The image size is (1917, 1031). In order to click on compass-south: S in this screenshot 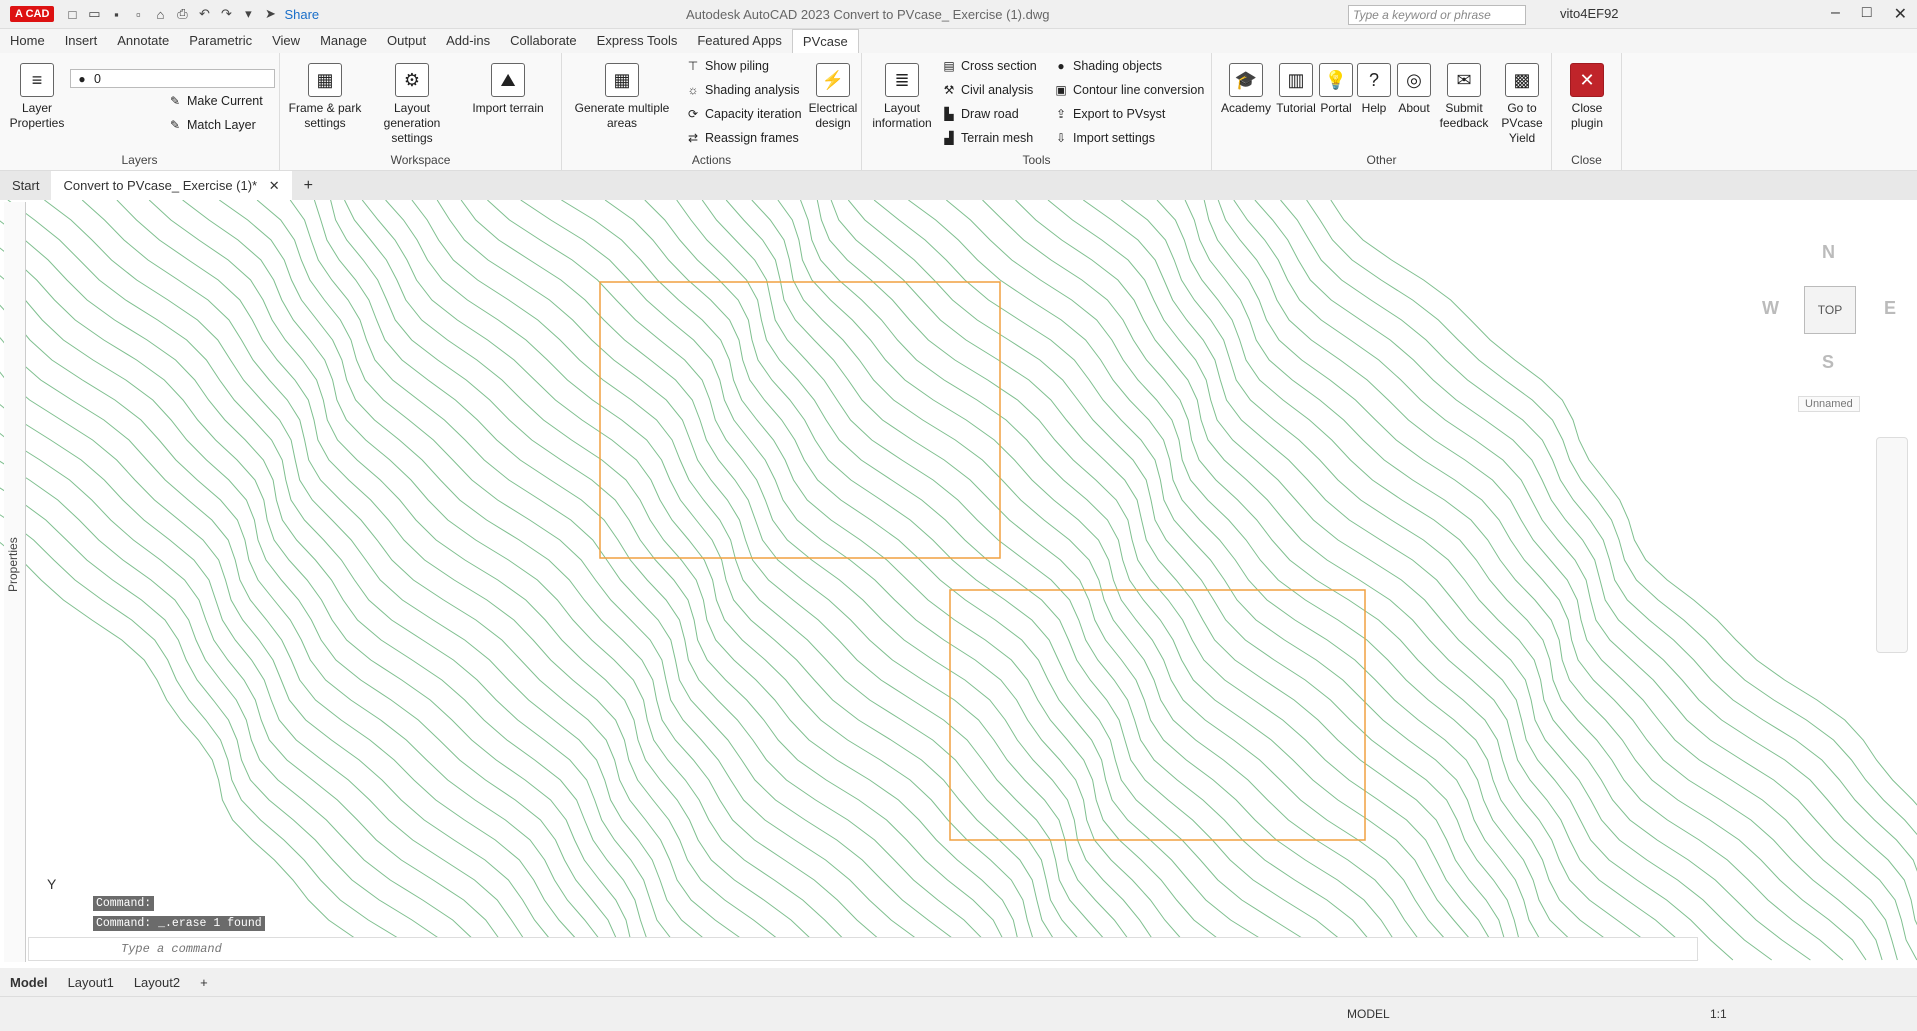, I will do `click(1828, 362)`.